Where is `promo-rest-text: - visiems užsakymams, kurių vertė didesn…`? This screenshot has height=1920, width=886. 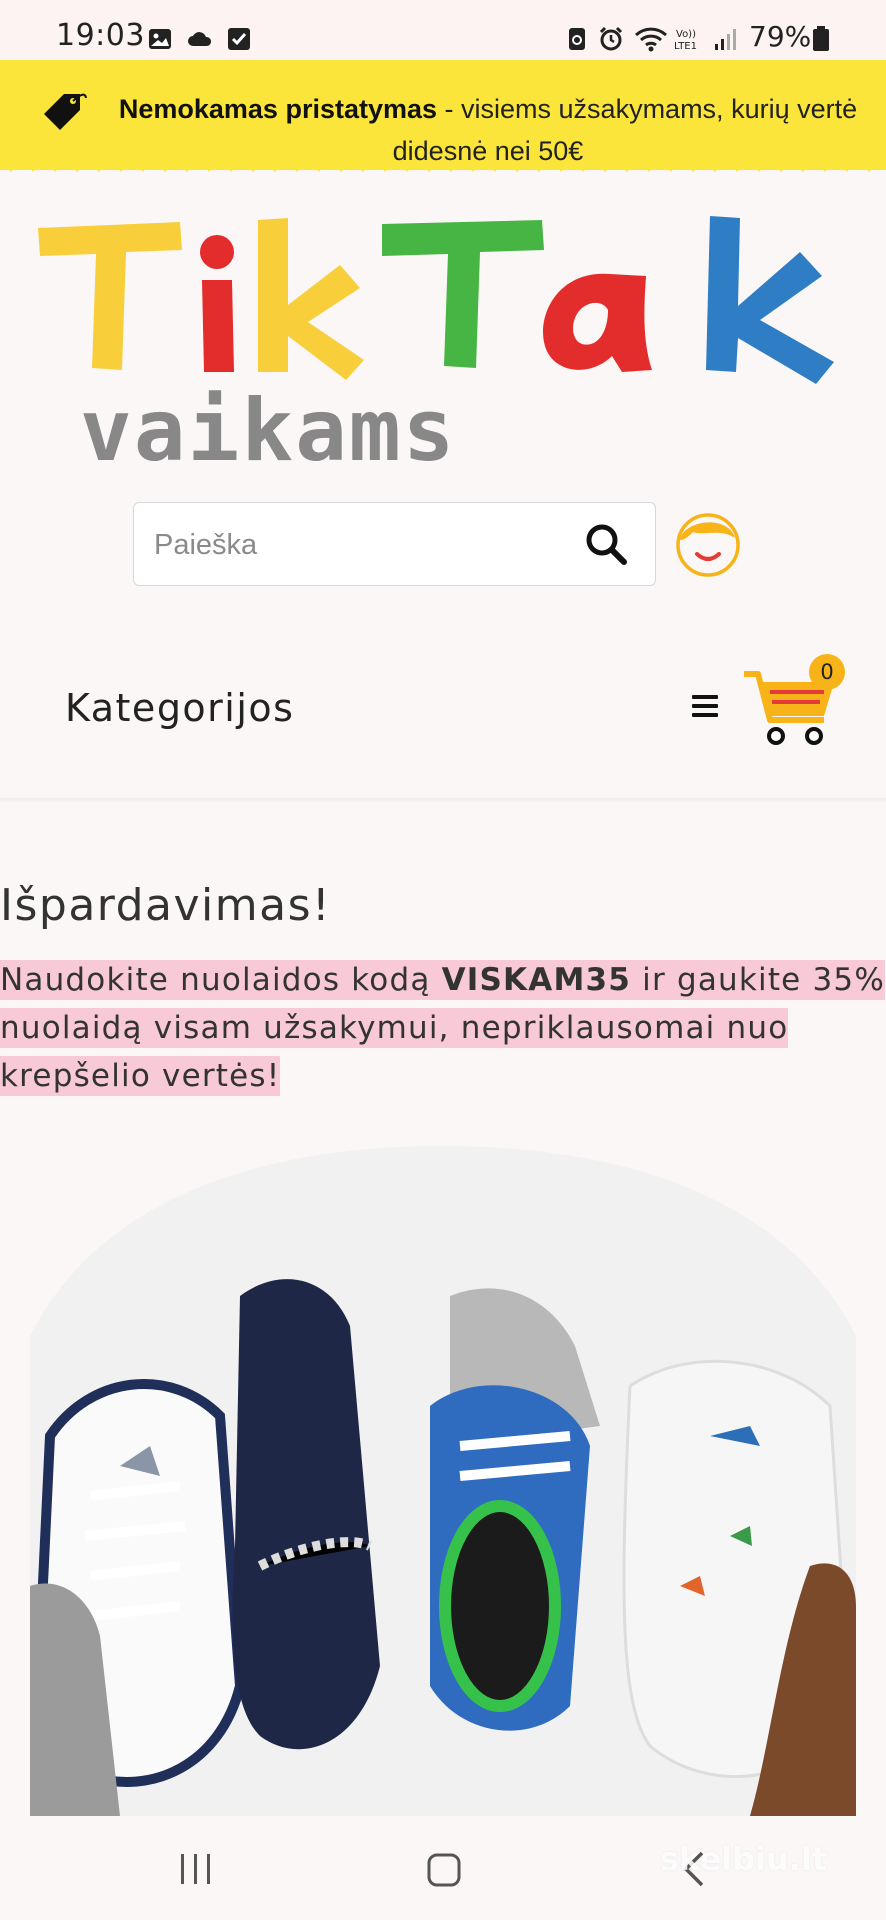 promo-rest-text: - visiems užsakymams, kurių vertė didesn… is located at coordinates (625, 130).